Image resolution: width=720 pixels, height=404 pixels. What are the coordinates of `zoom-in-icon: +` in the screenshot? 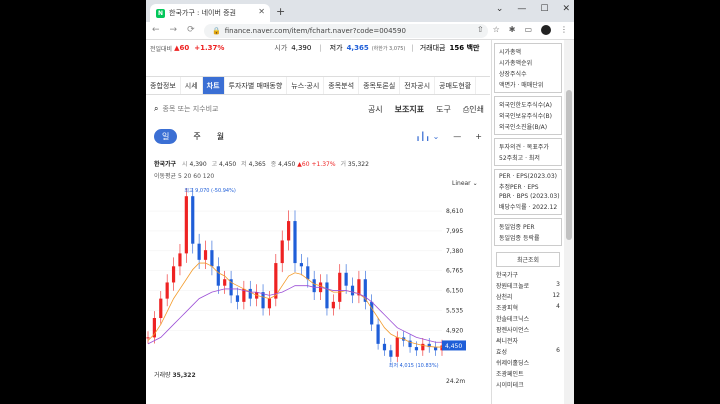 It's located at (478, 136).